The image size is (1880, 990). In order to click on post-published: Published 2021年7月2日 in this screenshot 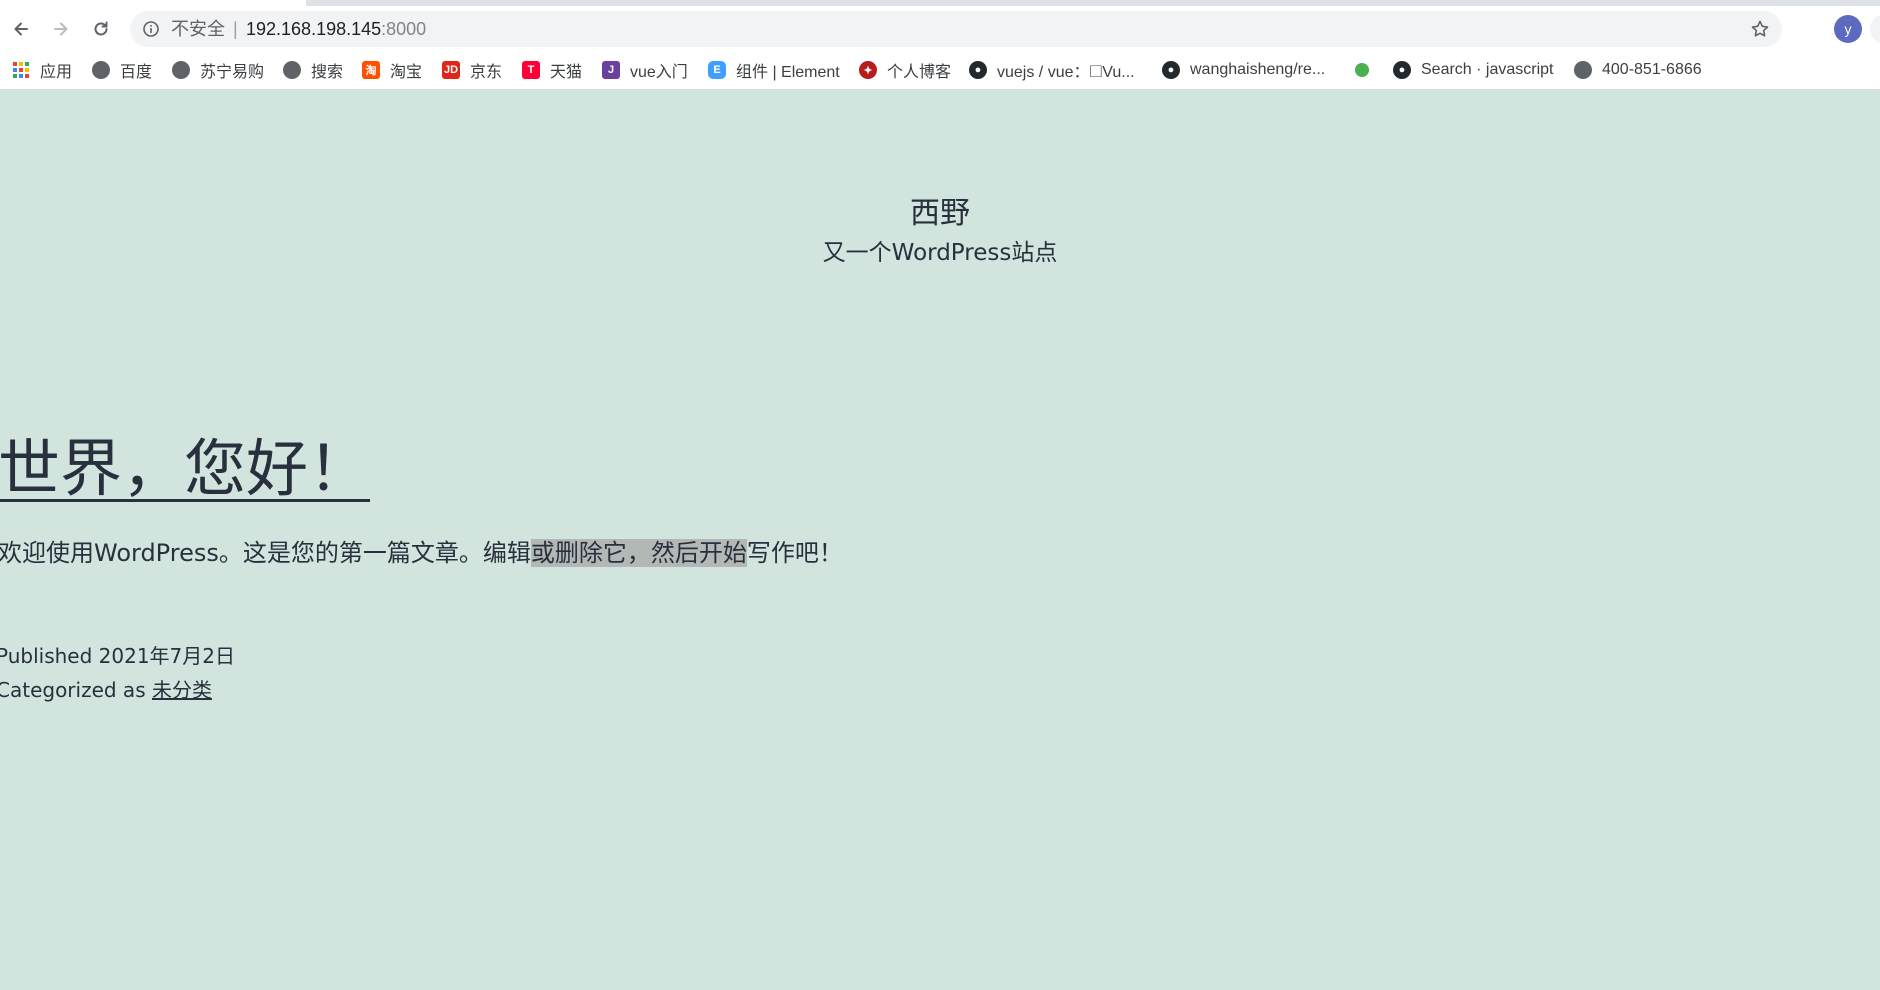, I will do `click(117, 654)`.